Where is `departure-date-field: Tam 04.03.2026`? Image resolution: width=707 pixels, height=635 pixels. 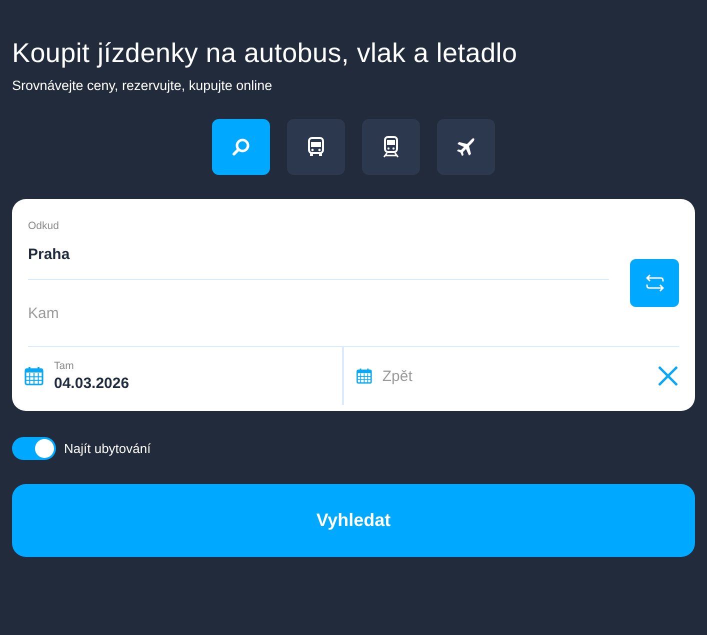
departure-date-field: Tam 04.03.2026 is located at coordinates (184, 376).